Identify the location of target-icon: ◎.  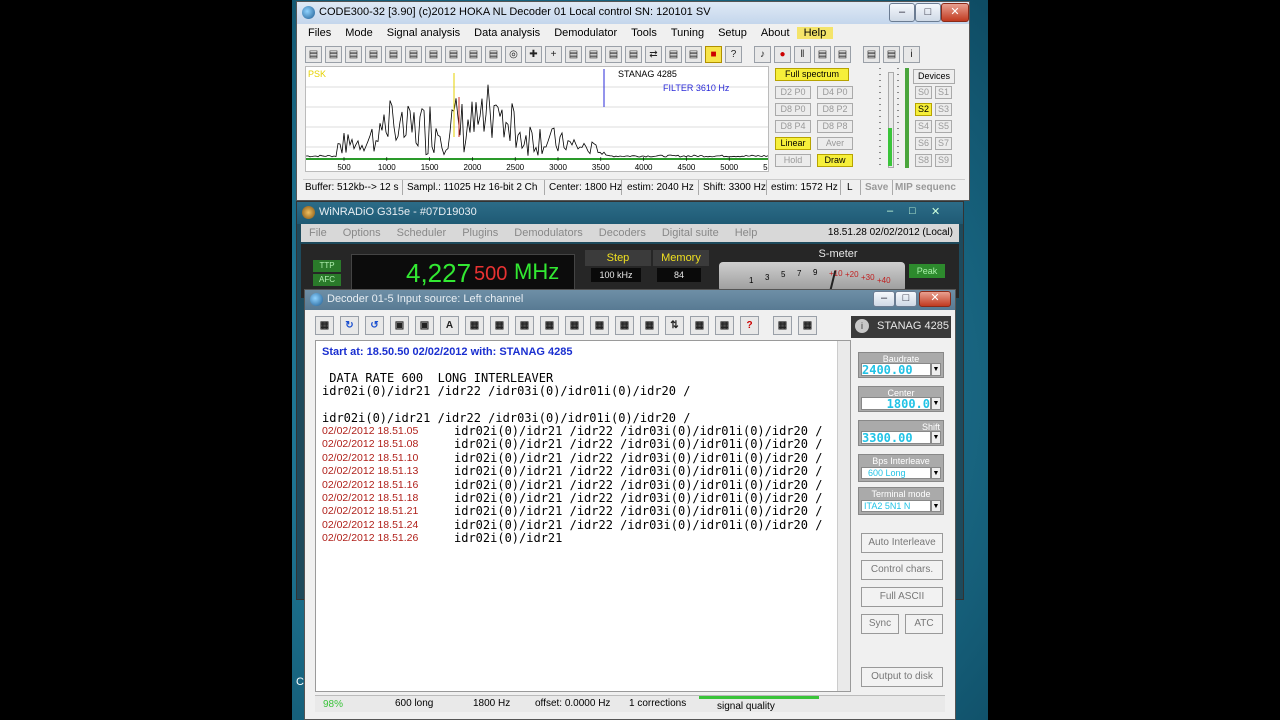
(513, 54).